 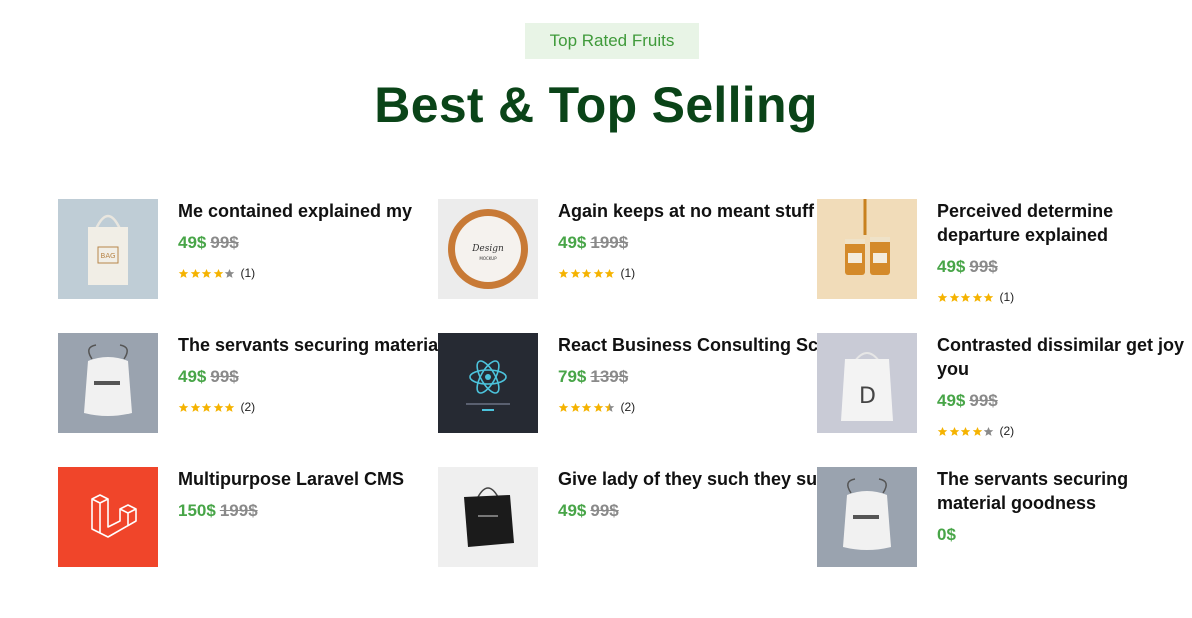 What do you see at coordinates (572, 376) in the screenshot?
I see `product-price: 79$` at bounding box center [572, 376].